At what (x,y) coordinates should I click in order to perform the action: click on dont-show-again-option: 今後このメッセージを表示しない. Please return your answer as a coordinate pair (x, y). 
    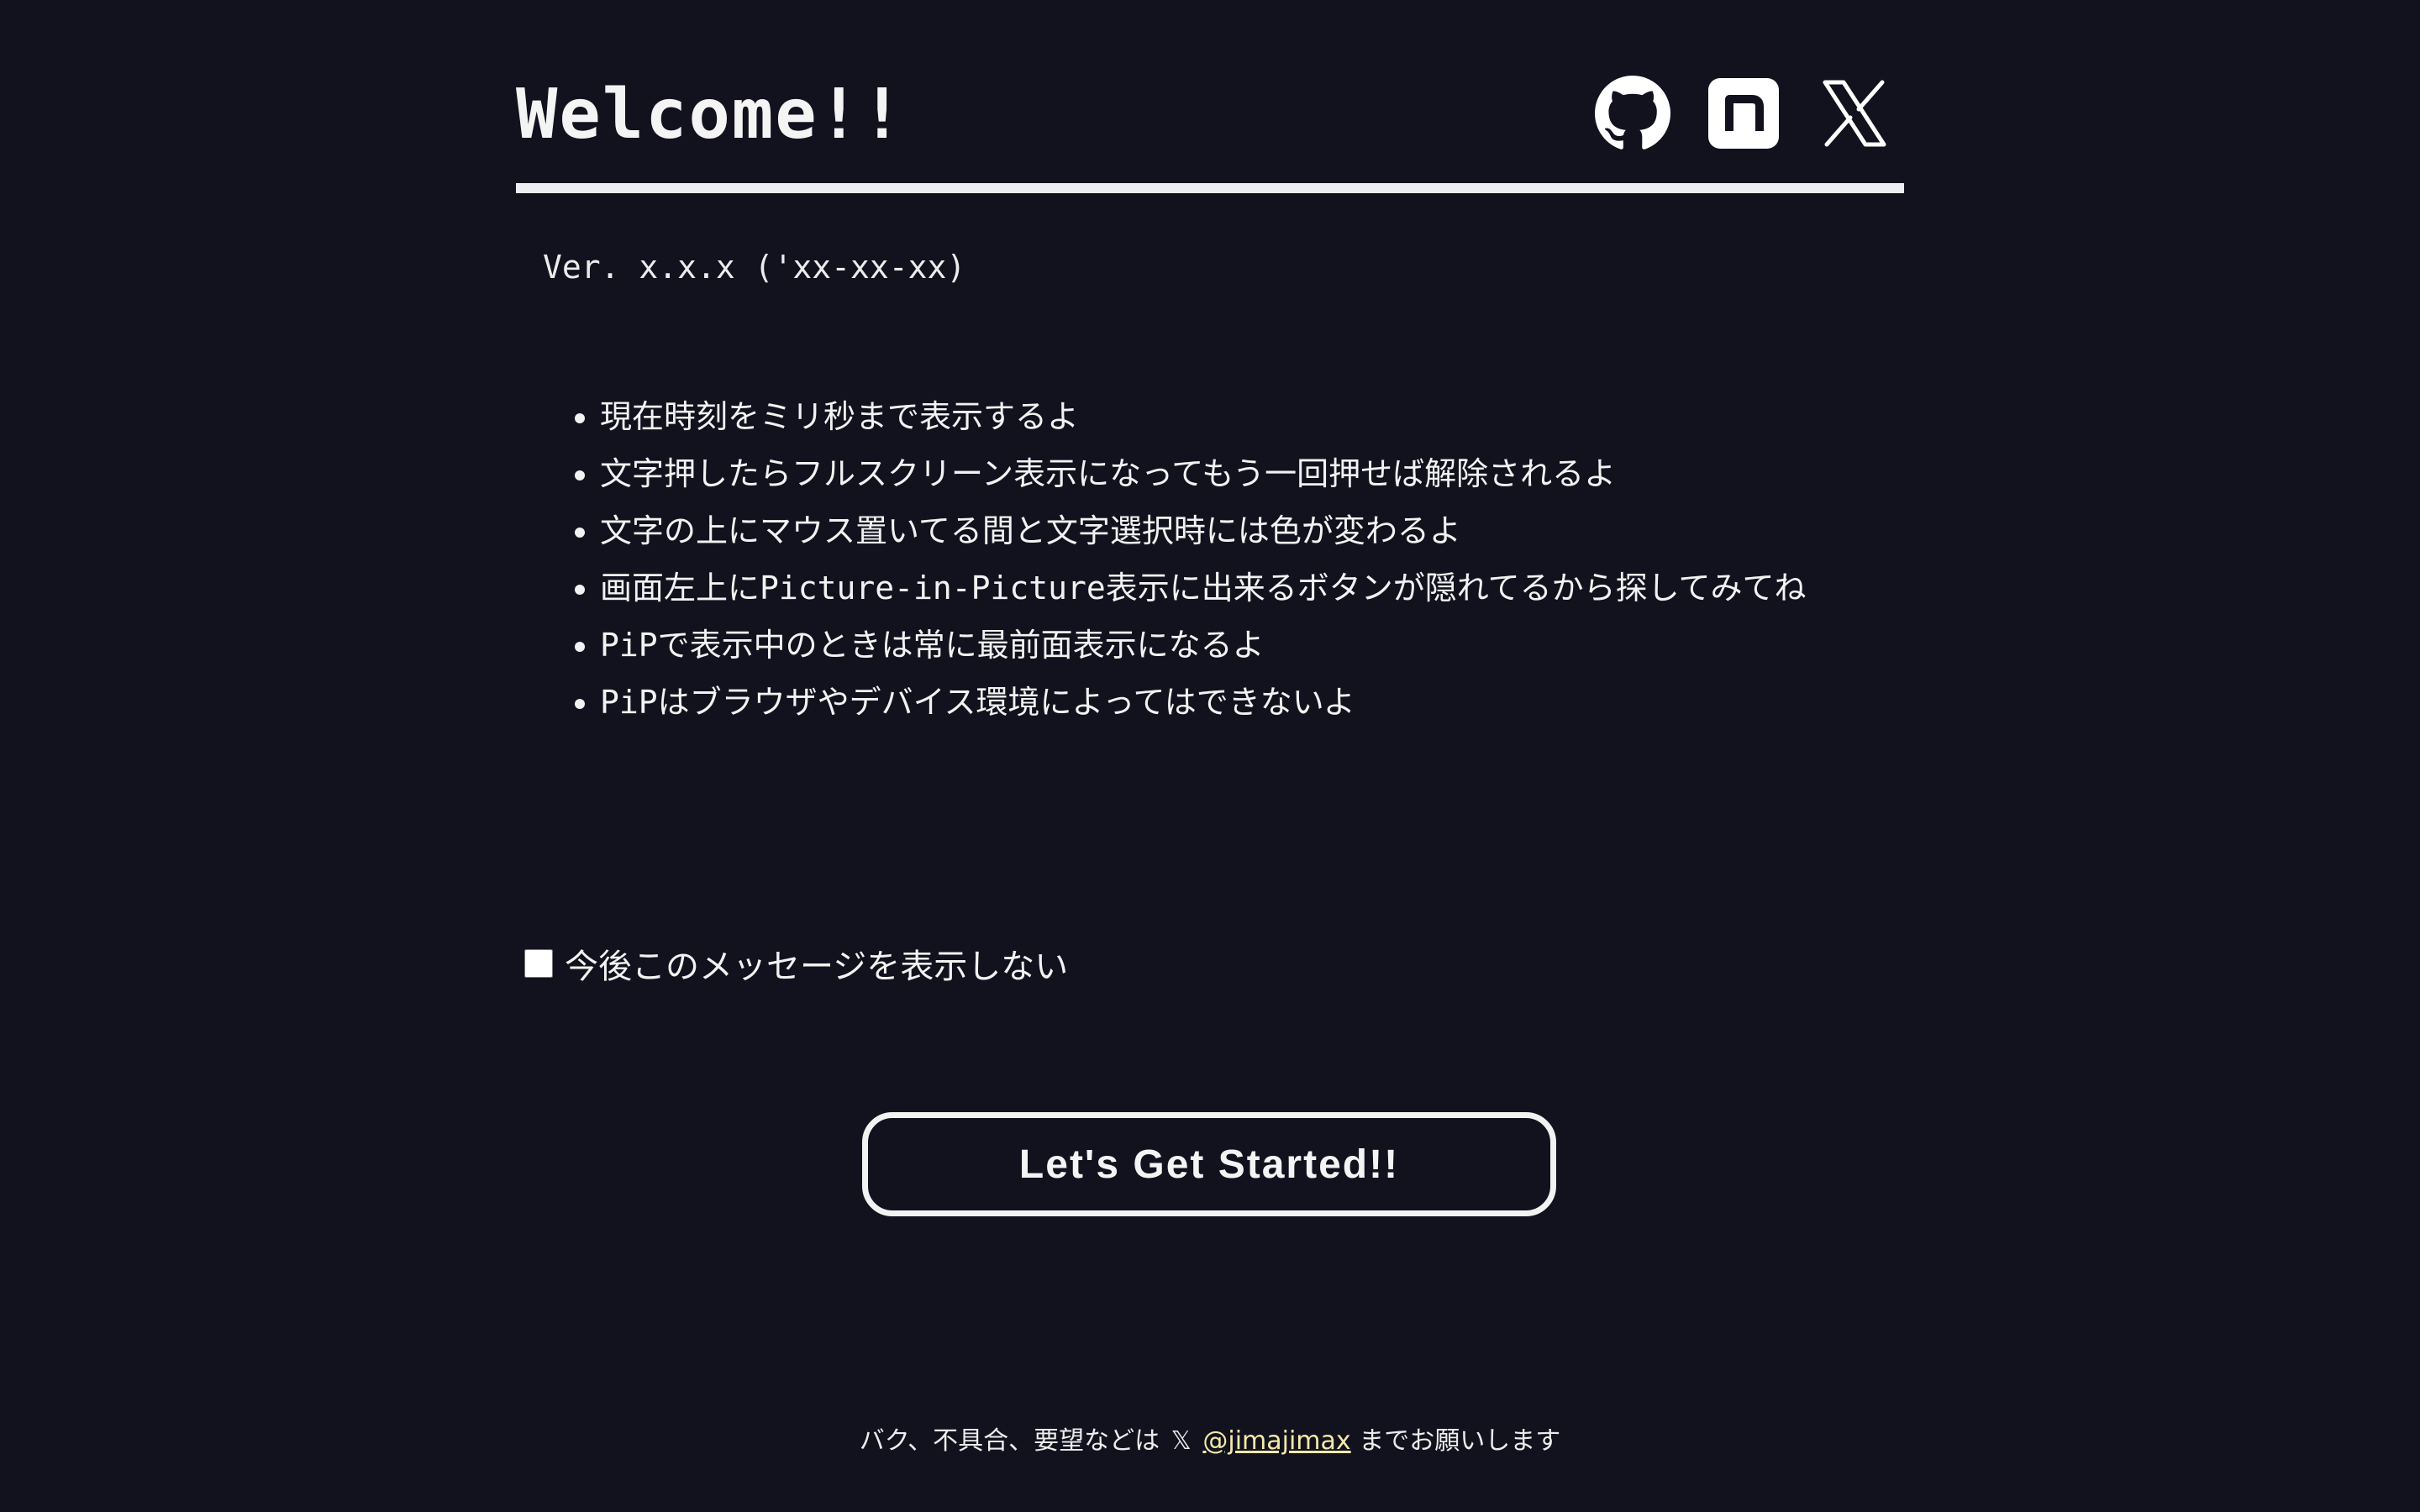
    Looking at the image, I should click on (796, 963).